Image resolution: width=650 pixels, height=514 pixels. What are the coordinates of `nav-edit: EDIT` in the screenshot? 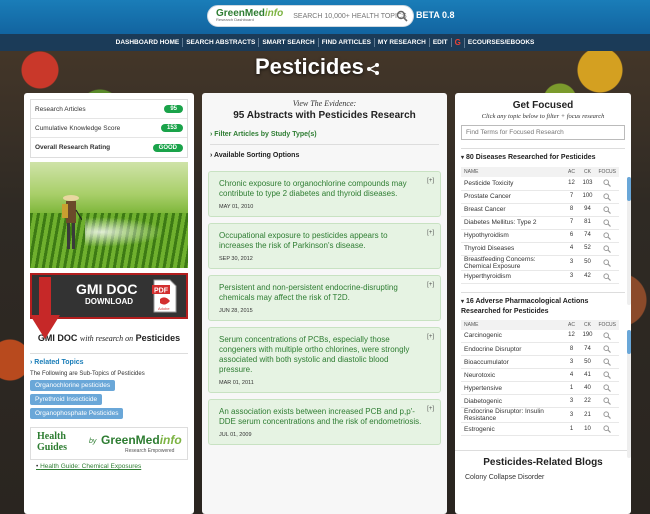 It's located at (441, 42).